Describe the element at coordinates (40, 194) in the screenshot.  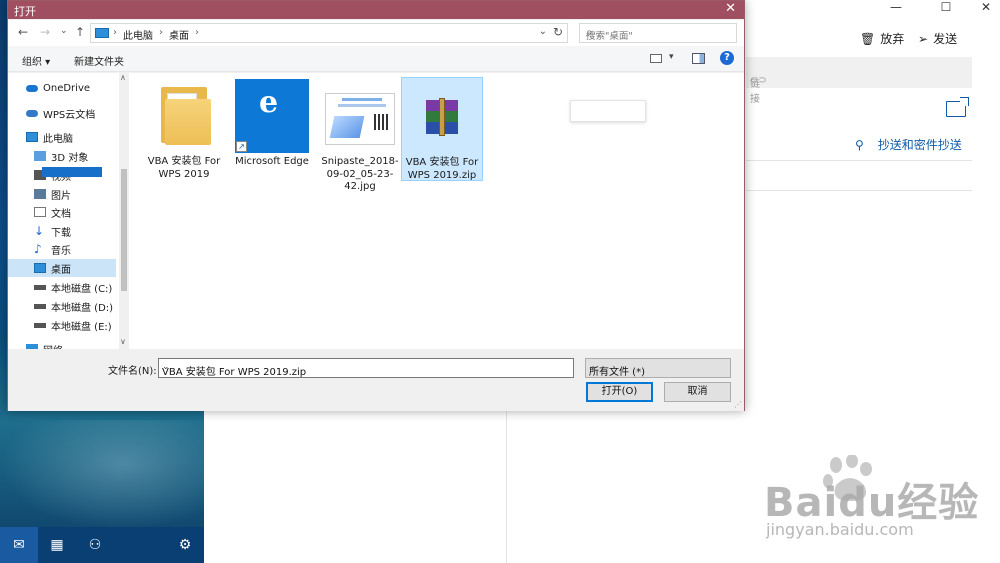
I see `picture-icon` at that location.